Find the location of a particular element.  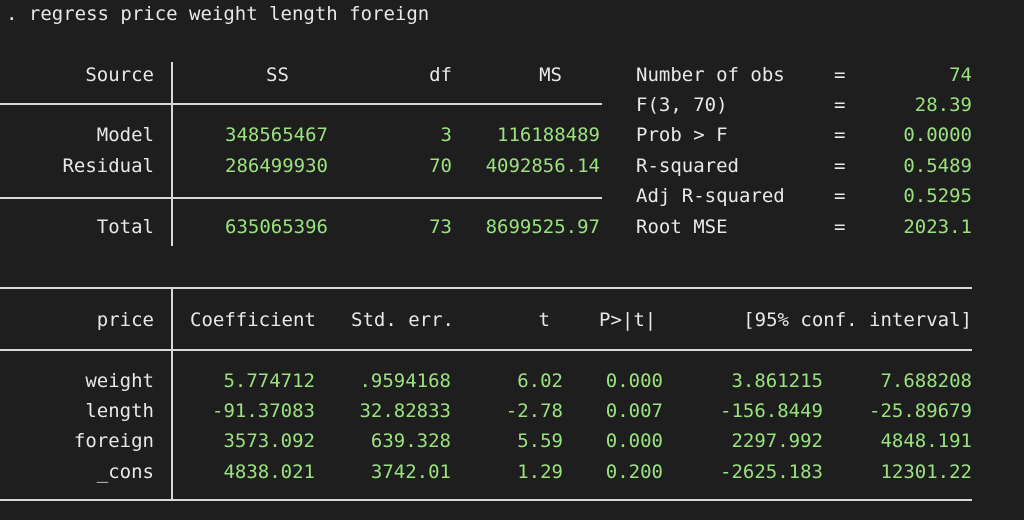

anova-row-source: Model is located at coordinates (125, 135).